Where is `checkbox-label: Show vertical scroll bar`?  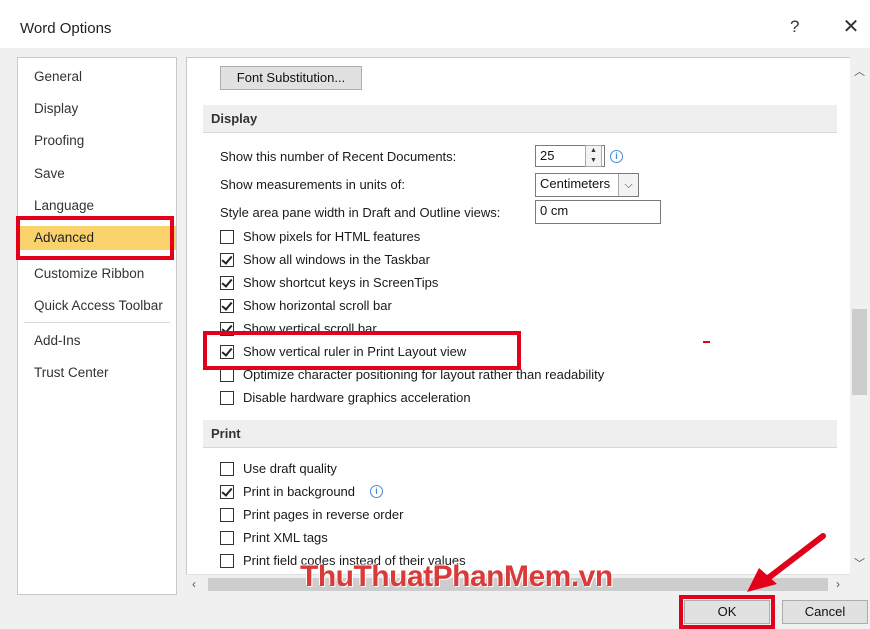
checkbox-label: Show vertical scroll bar is located at coordinates (310, 328).